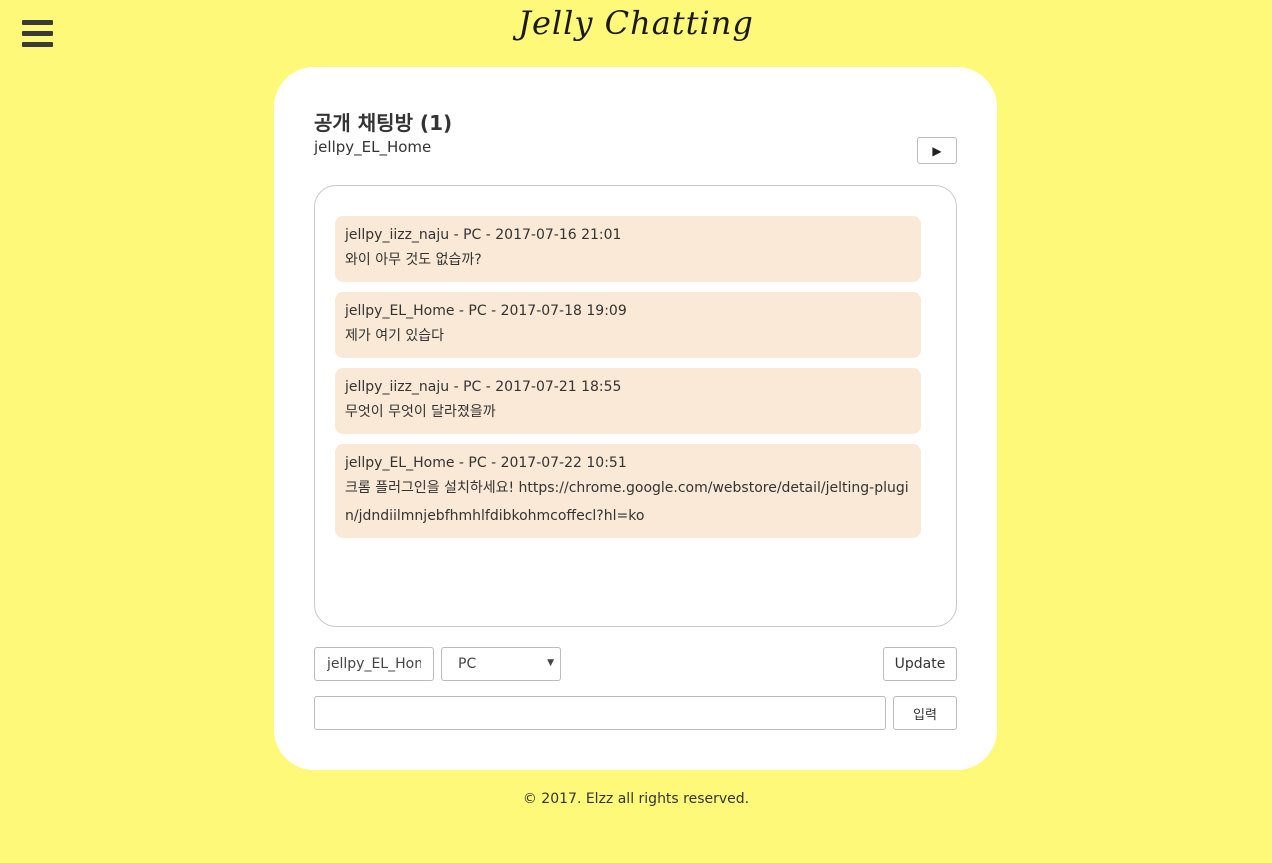  I want to click on message-meta: jellpy_EL_Home - PC - 2017-07-22 10:51, so click(486, 463).